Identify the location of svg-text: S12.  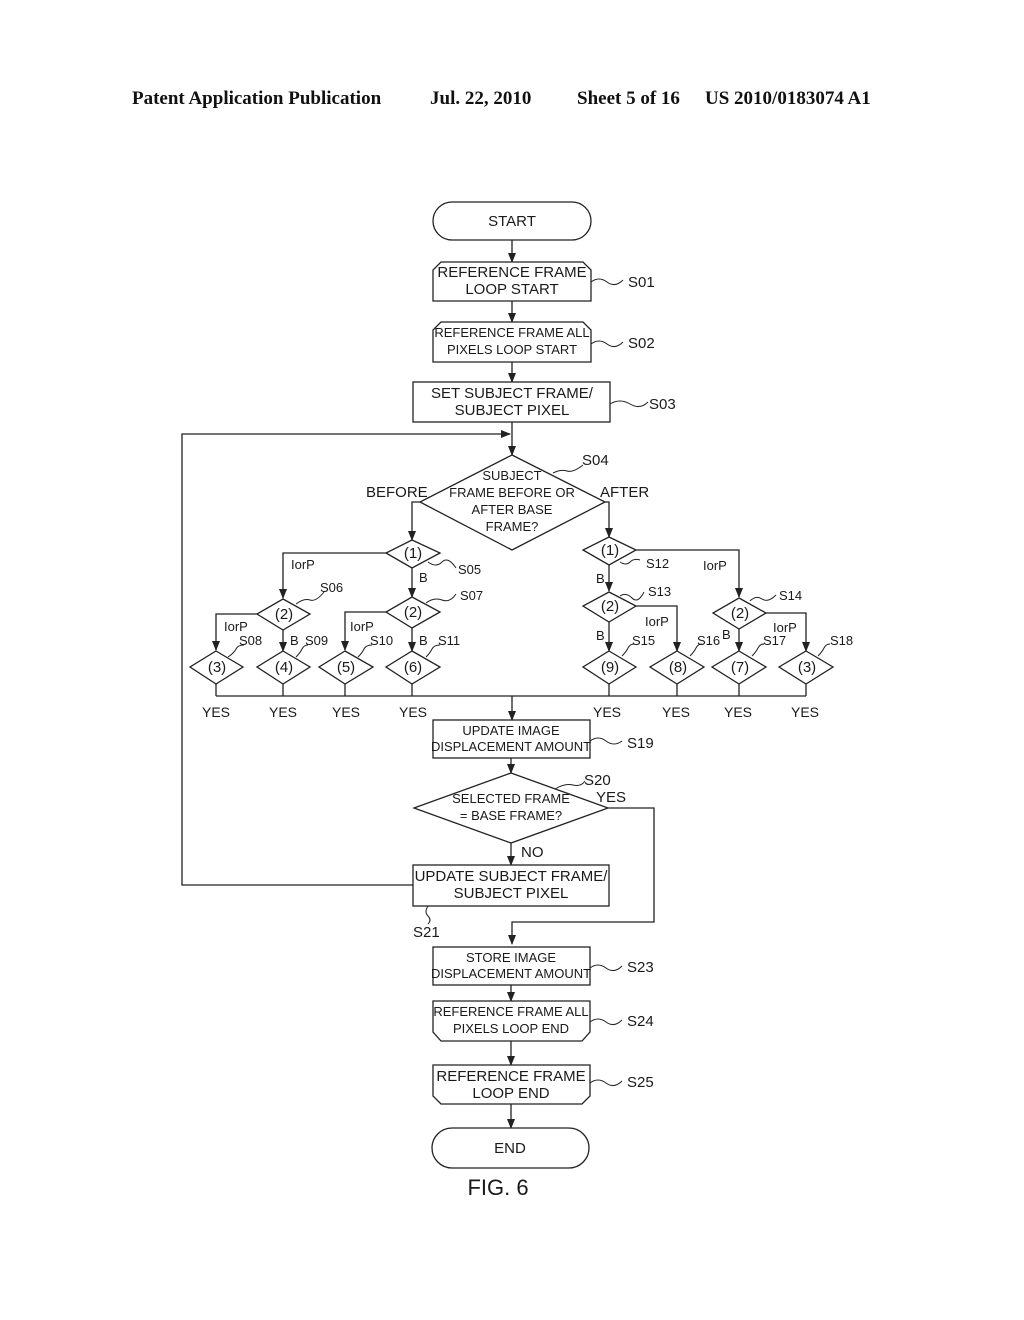
(657, 563).